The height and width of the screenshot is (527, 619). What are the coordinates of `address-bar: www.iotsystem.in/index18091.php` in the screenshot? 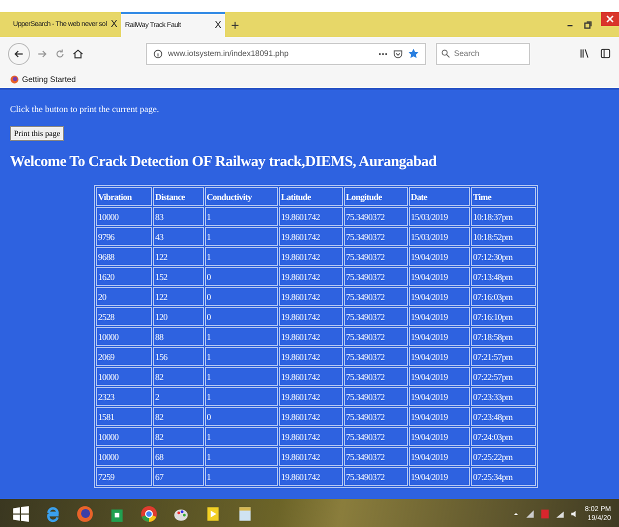 It's located at (286, 53).